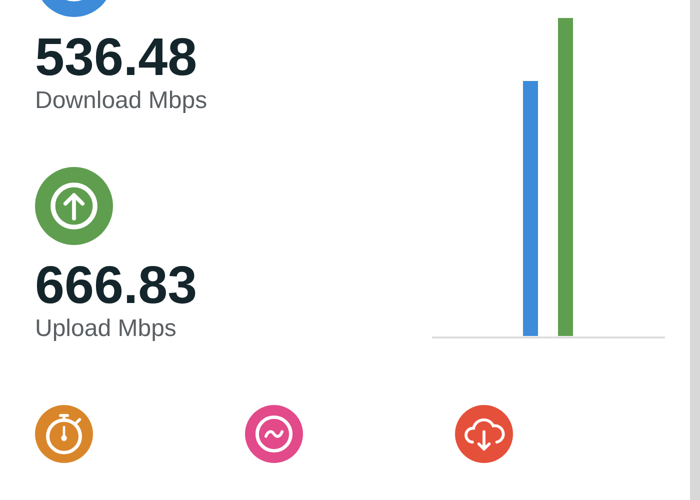 Image resolution: width=700 pixels, height=500 pixels. I want to click on scrollbar, so click(695, 250).